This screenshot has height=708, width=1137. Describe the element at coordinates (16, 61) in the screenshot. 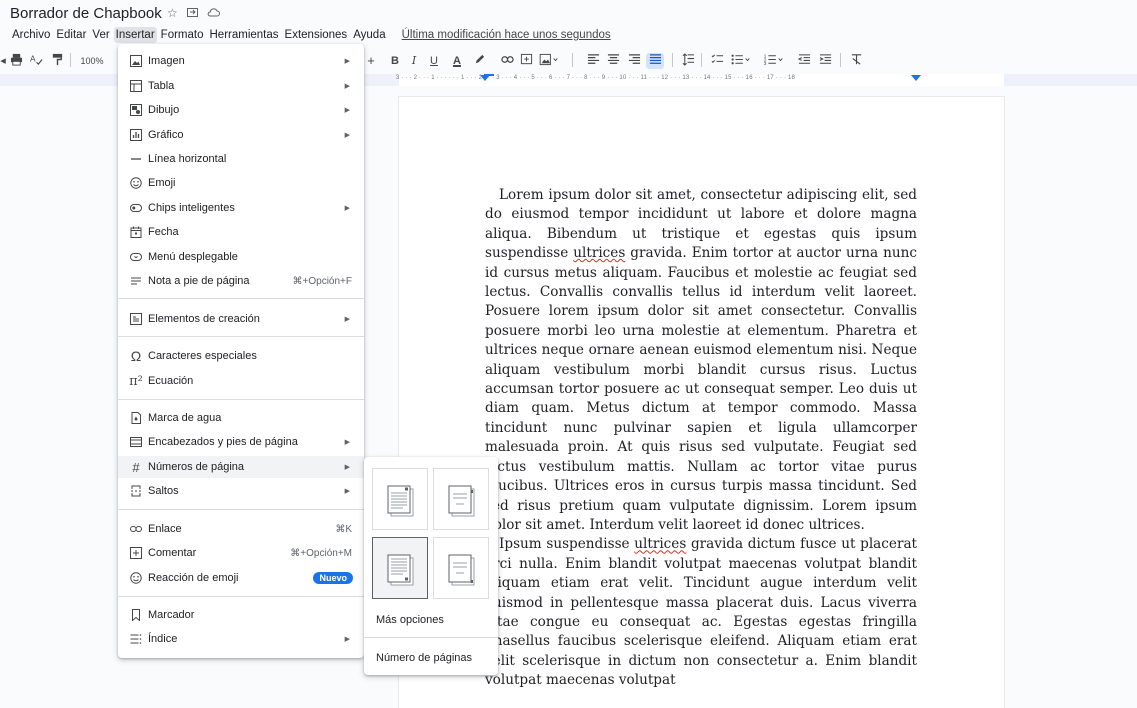

I see `print-icon` at that location.